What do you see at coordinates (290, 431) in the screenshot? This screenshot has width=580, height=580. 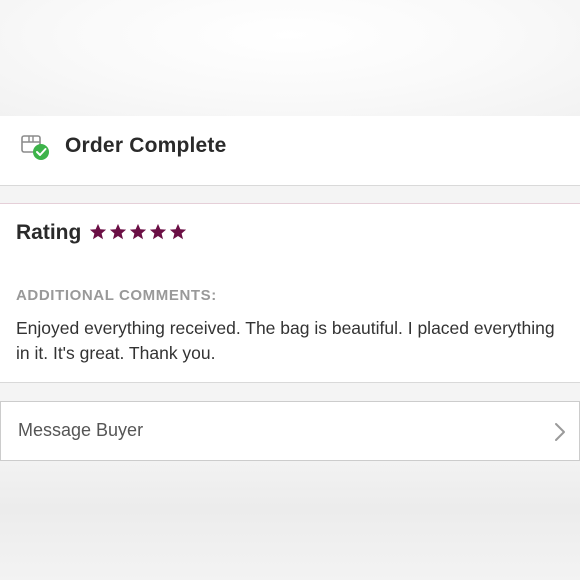 I see `message-buyer-button: Message Buyer` at bounding box center [290, 431].